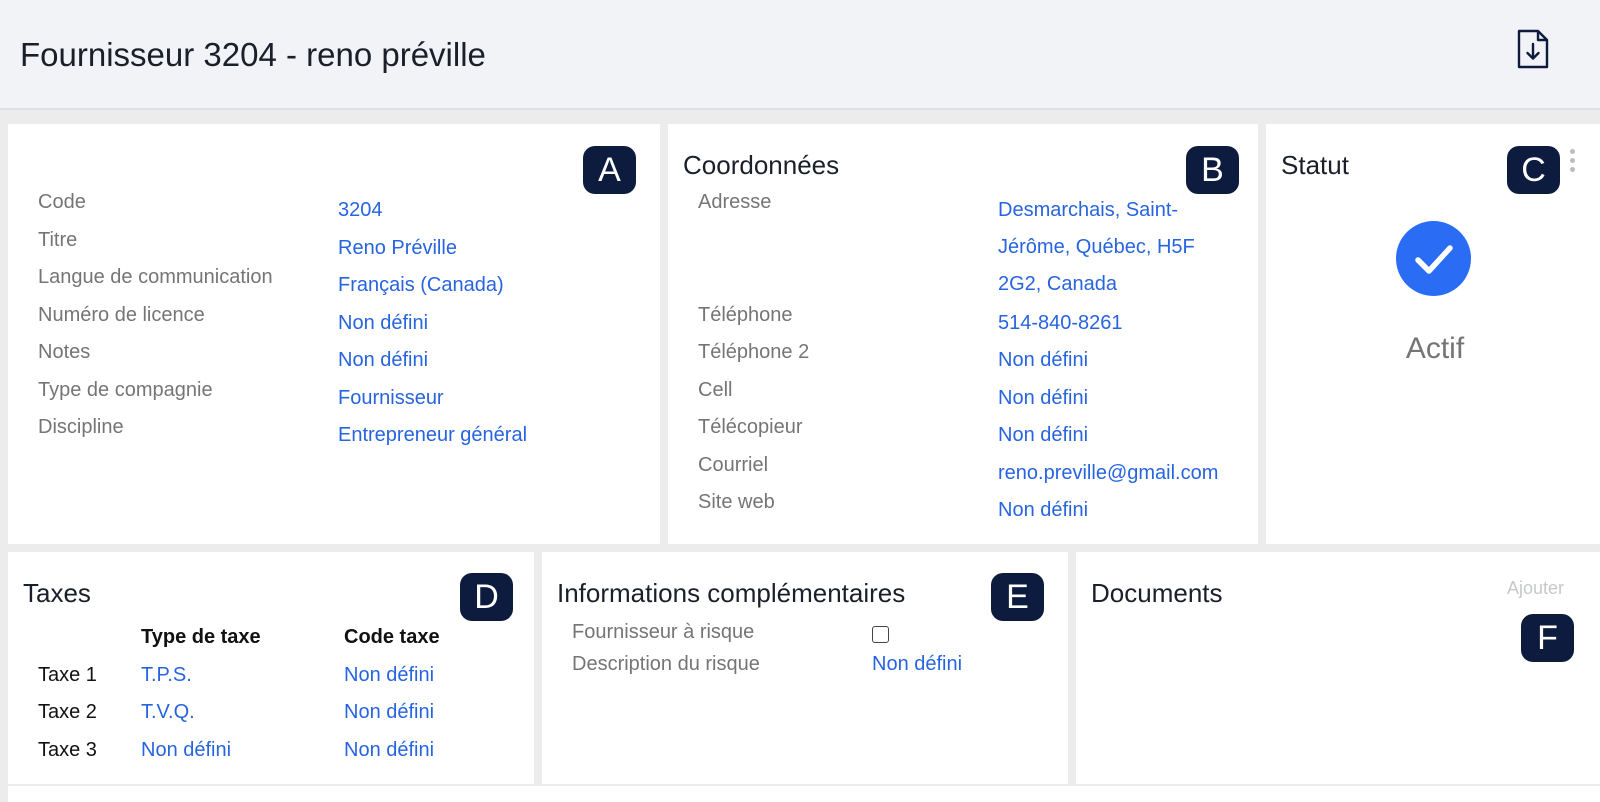 The width and height of the screenshot is (1600, 802). Describe the element at coordinates (57, 593) in the screenshot. I see `taxes-card-title: Taxes` at that location.